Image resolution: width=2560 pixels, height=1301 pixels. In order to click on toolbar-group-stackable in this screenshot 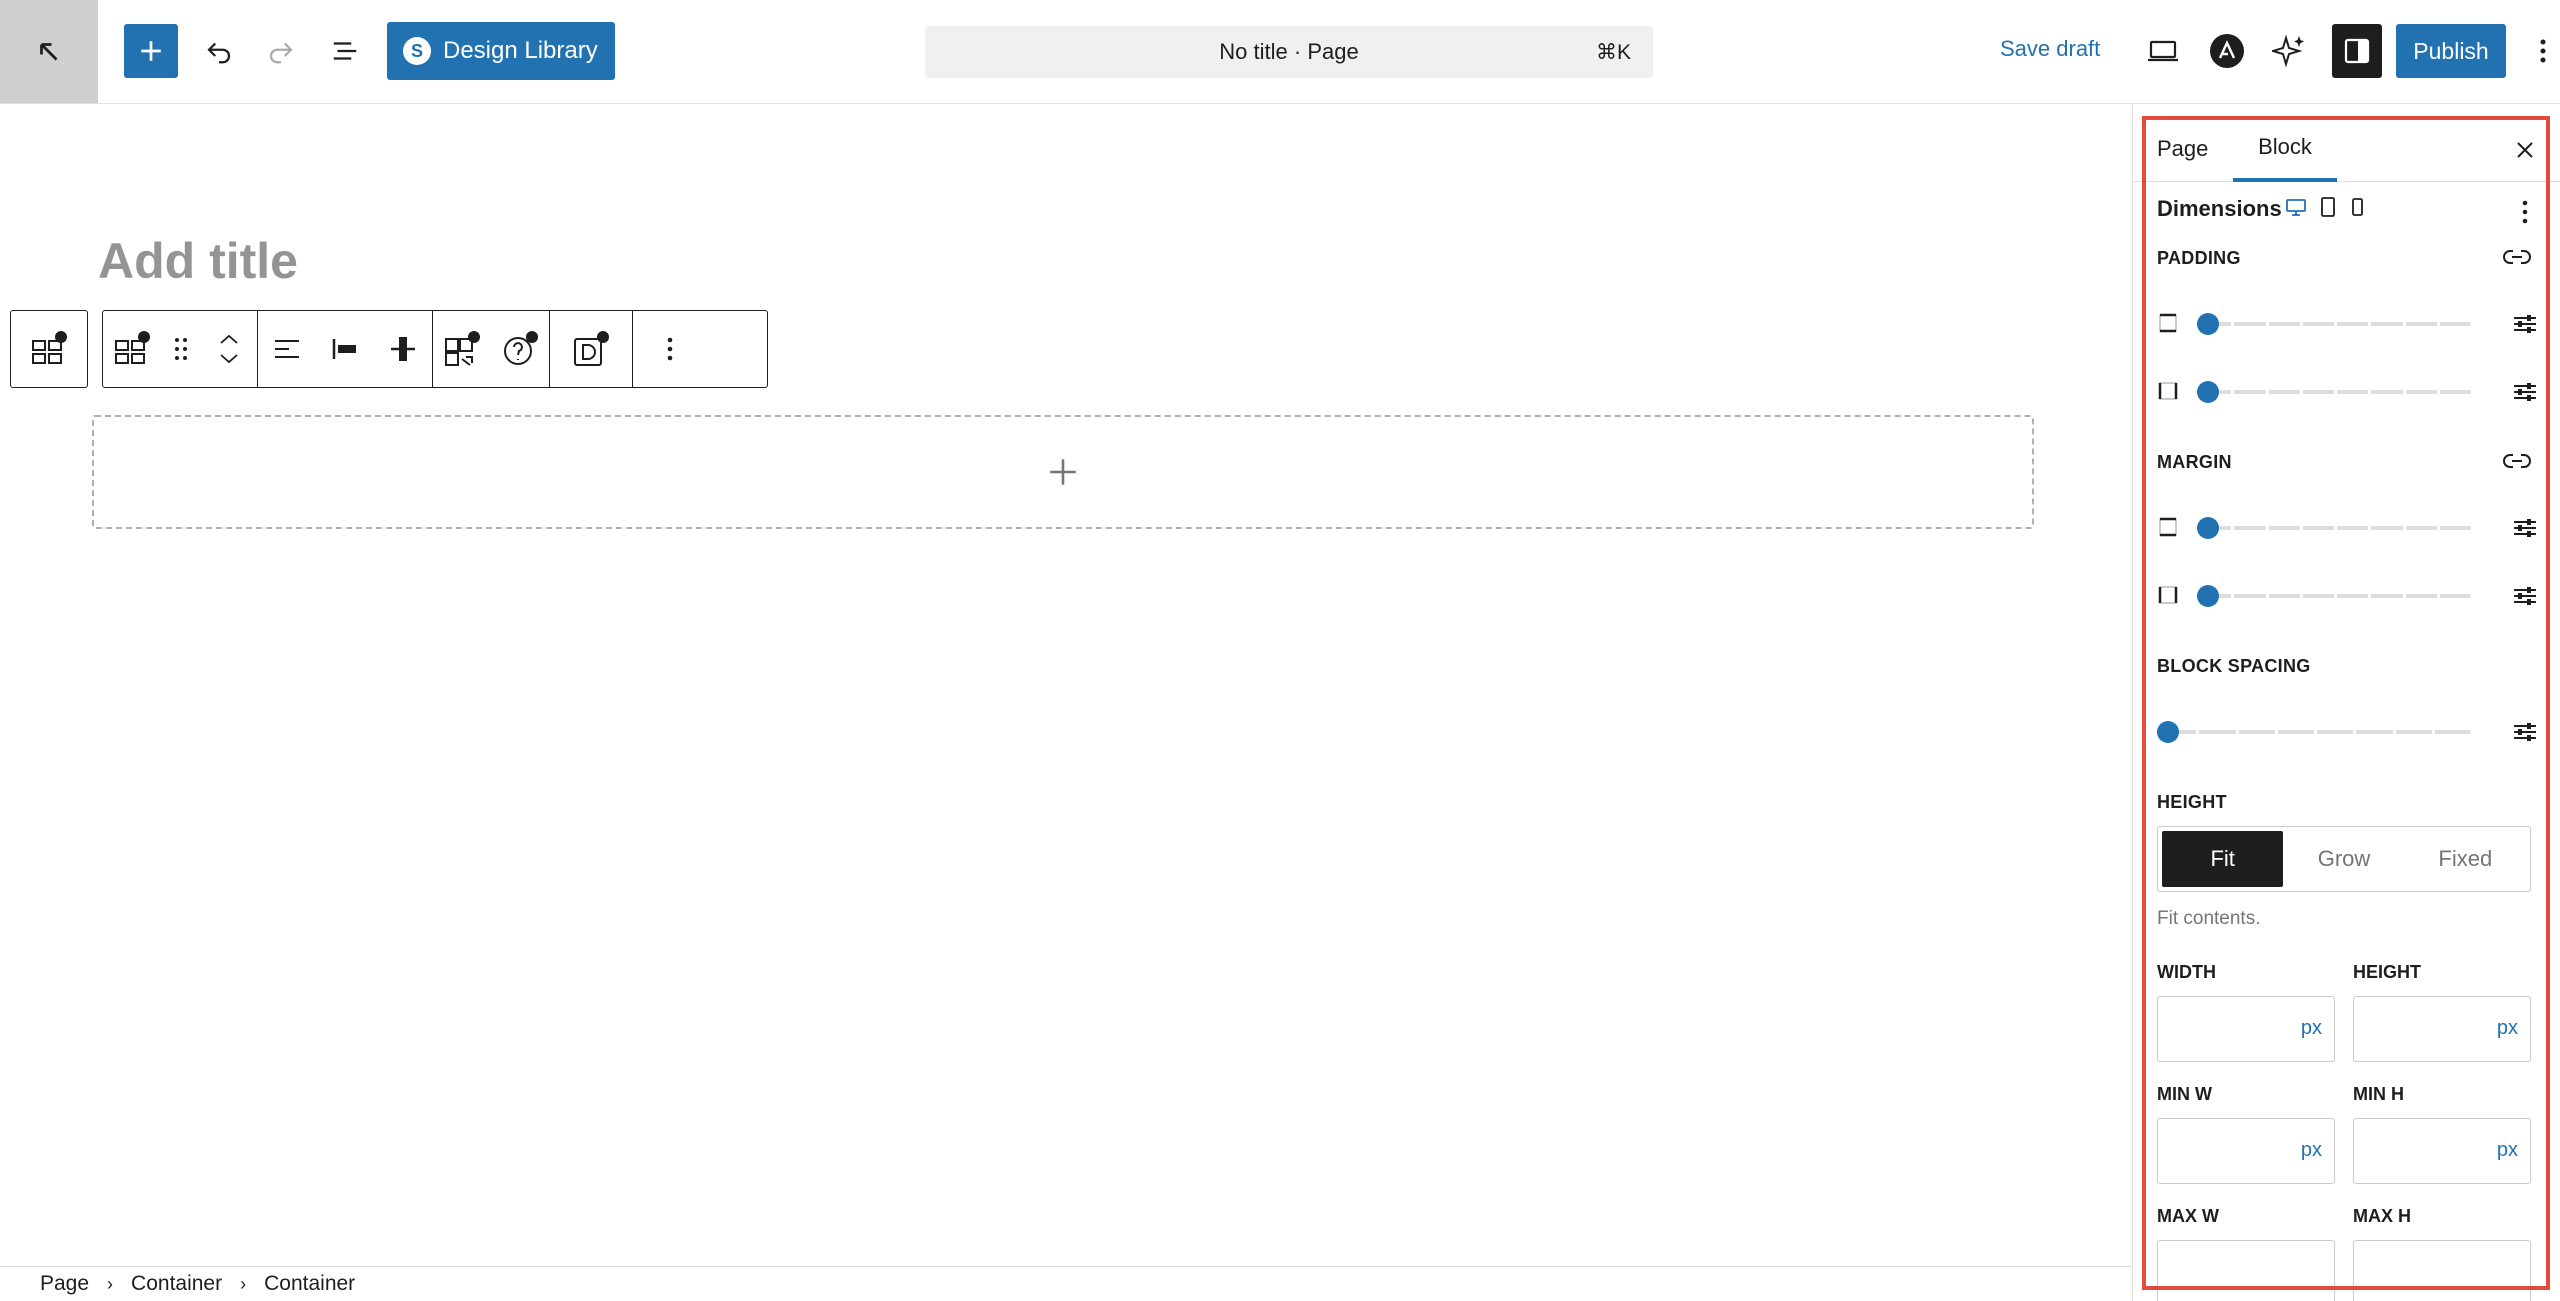, I will do `click(491, 349)`.